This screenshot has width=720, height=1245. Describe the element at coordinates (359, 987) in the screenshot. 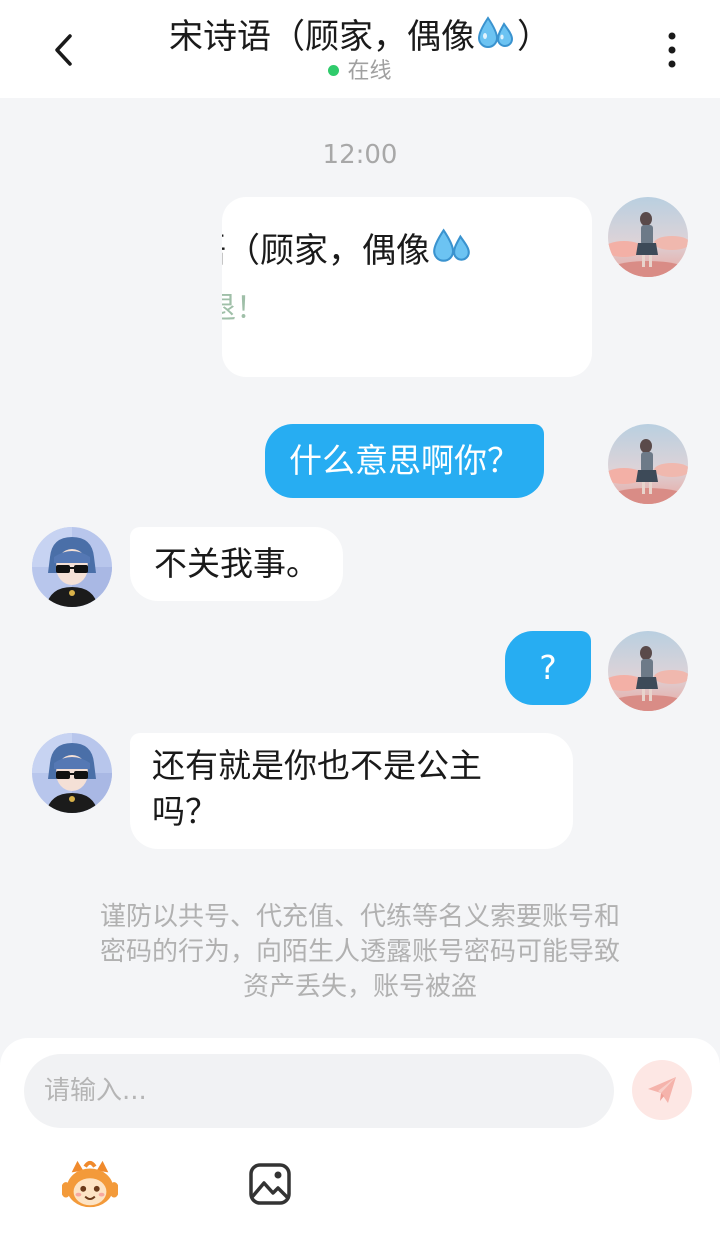

I see `notice-line: 资产丢失，账号被盗` at that location.